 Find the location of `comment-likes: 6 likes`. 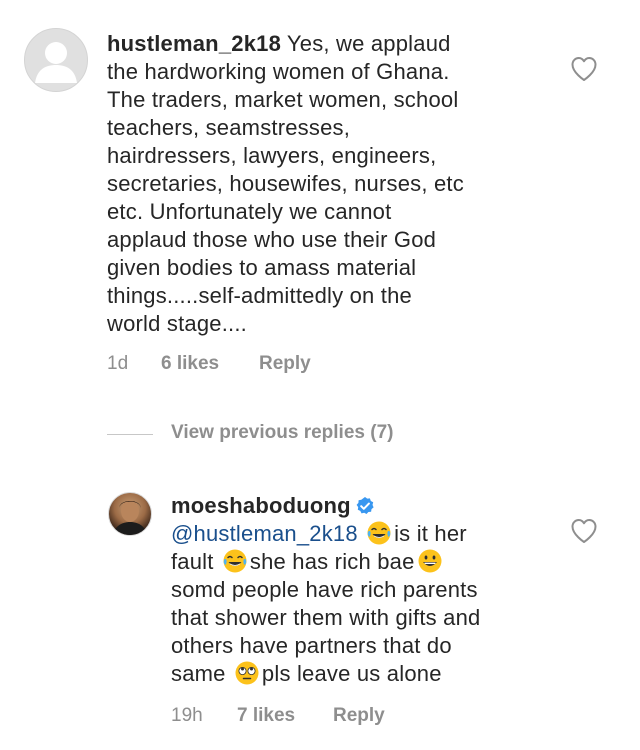

comment-likes: 6 likes is located at coordinates (190, 364).